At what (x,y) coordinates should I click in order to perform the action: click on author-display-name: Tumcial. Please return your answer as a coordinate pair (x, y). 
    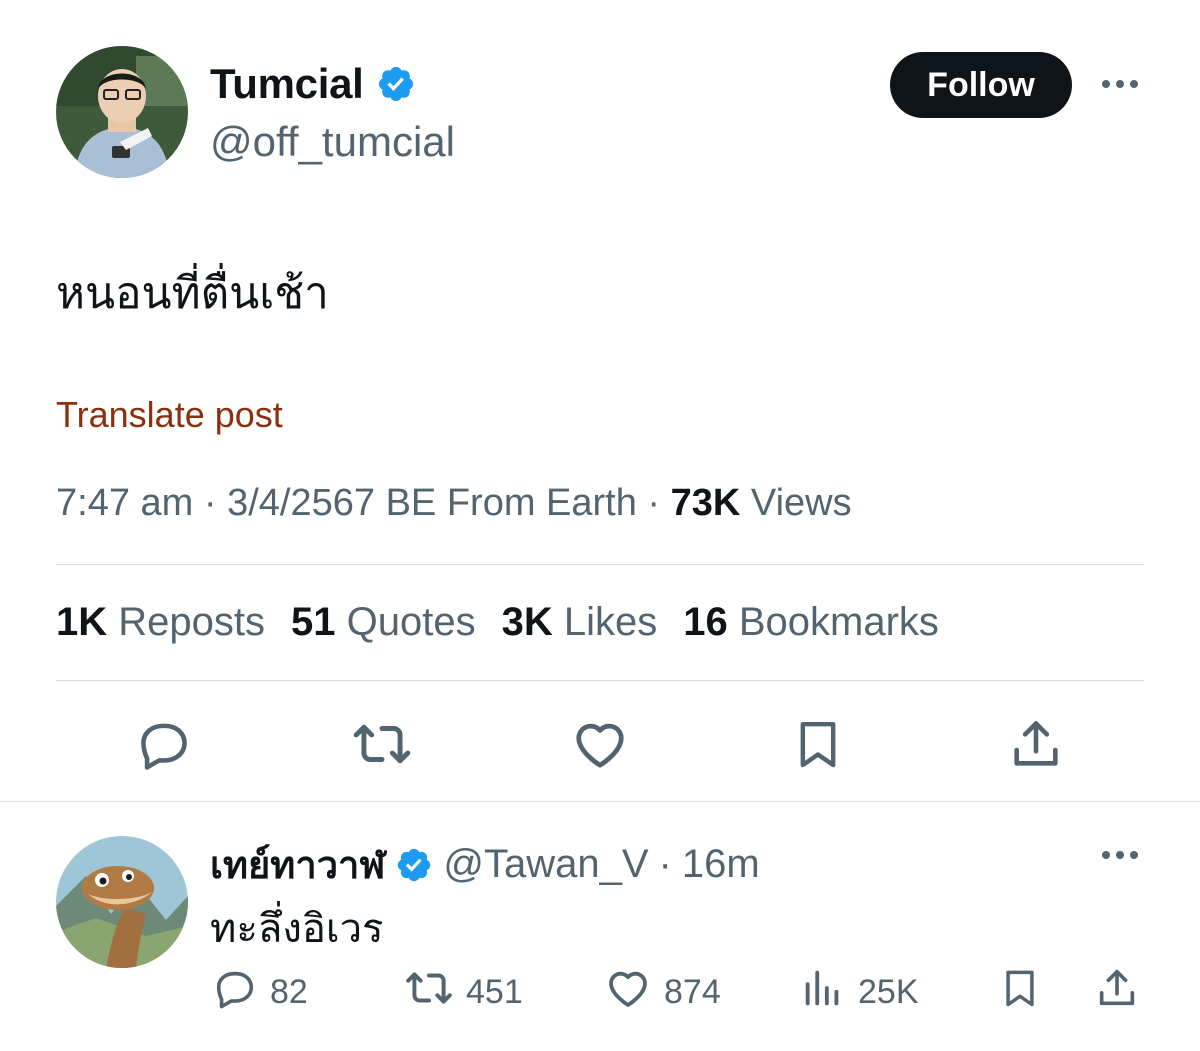
    Looking at the image, I should click on (313, 84).